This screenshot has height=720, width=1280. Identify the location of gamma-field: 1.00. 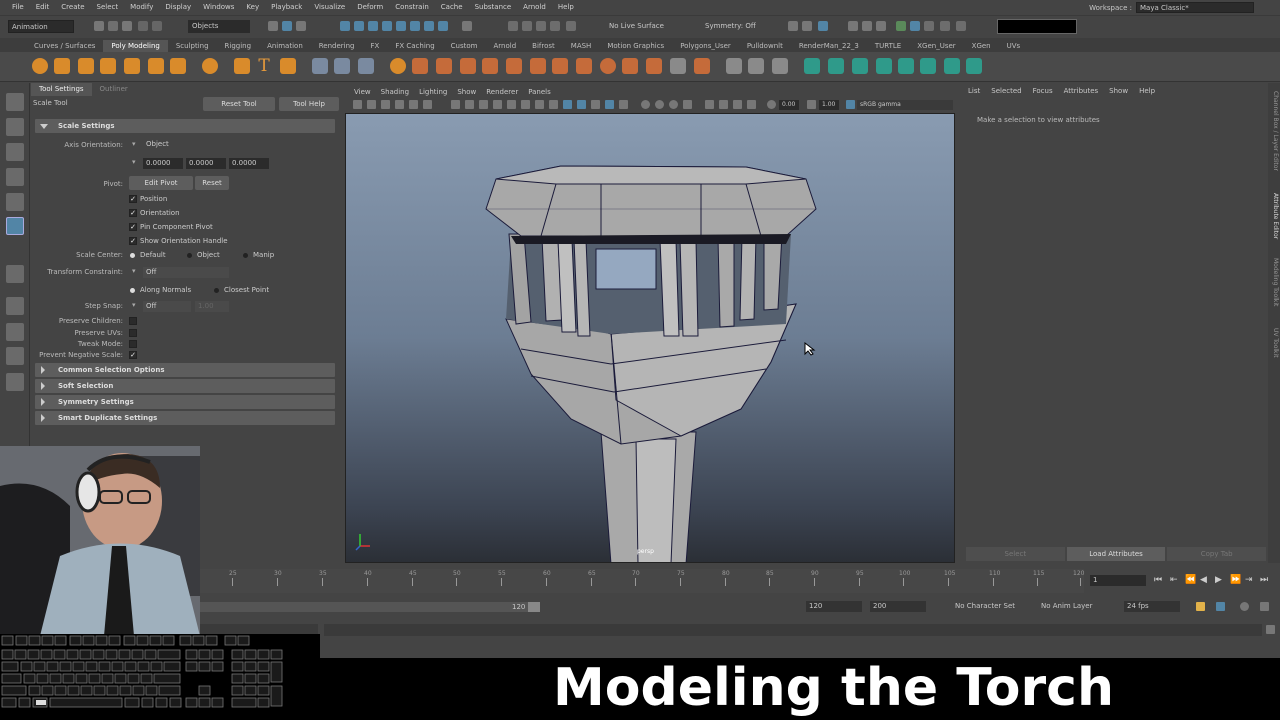
(829, 105).